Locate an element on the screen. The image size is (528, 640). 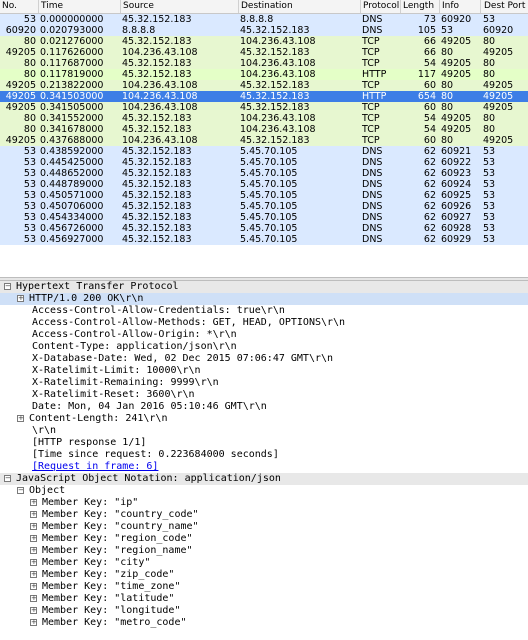
cell-dest-port: 49205 is located at coordinates (498, 85).